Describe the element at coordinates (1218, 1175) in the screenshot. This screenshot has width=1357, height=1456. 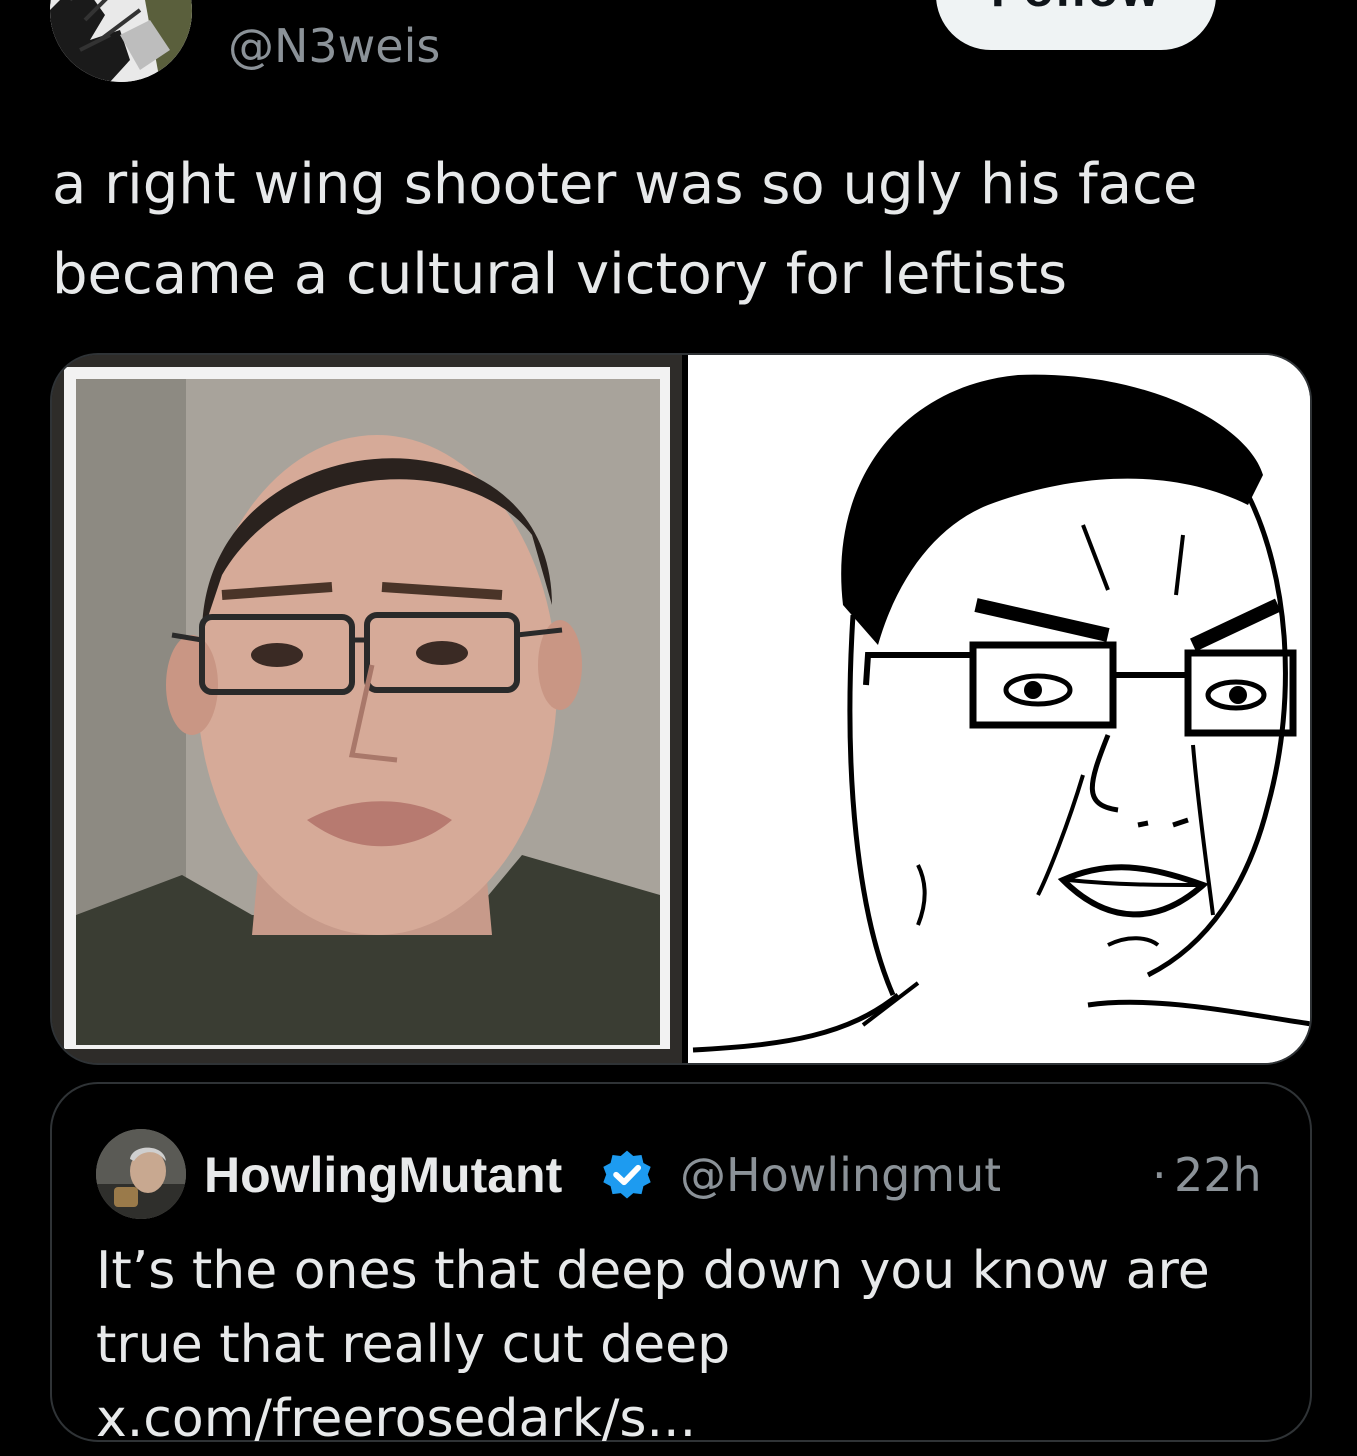
I see `quote-timestamp: 22h` at that location.